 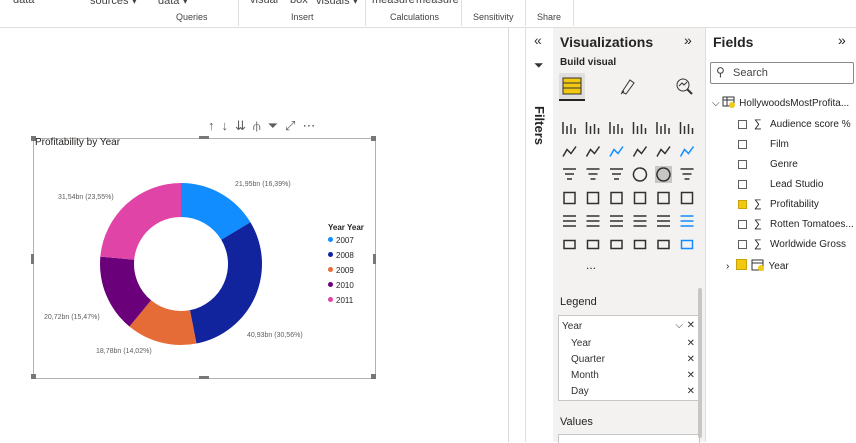 What do you see at coordinates (340, 300) in the screenshot?
I see `legend-item-2011: 2011` at bounding box center [340, 300].